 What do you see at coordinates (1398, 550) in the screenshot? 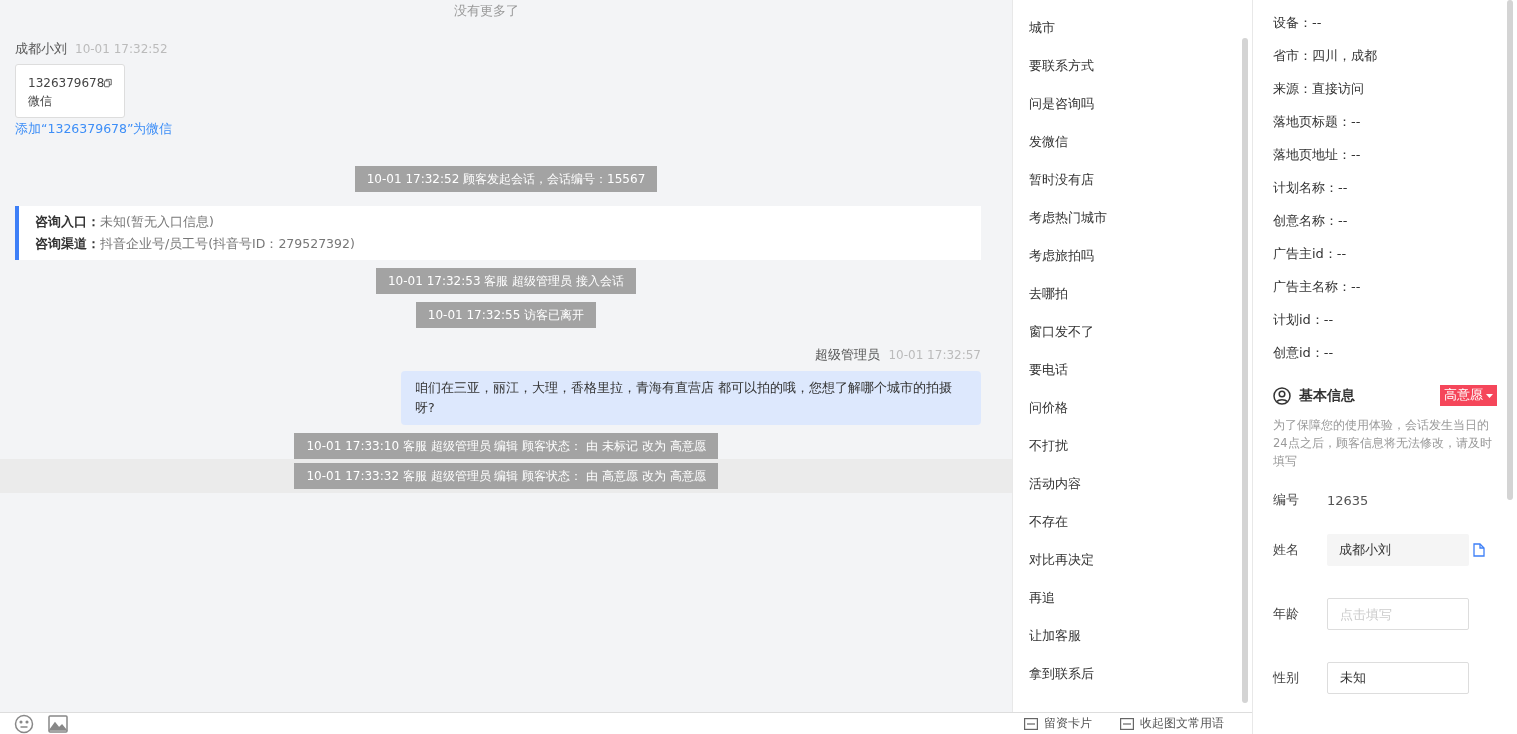
I see `name-field: 成都小刘` at bounding box center [1398, 550].